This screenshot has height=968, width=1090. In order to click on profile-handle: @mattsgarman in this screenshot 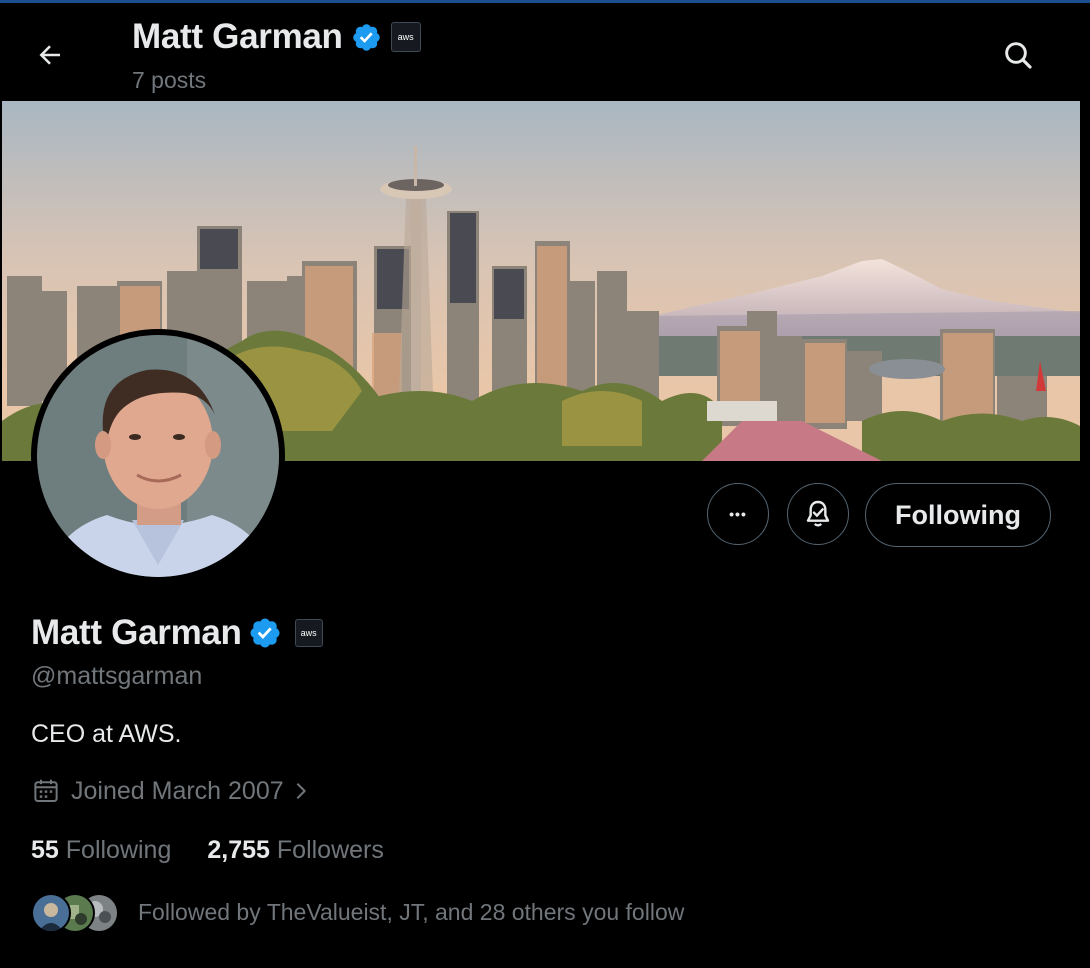, I will do `click(117, 676)`.